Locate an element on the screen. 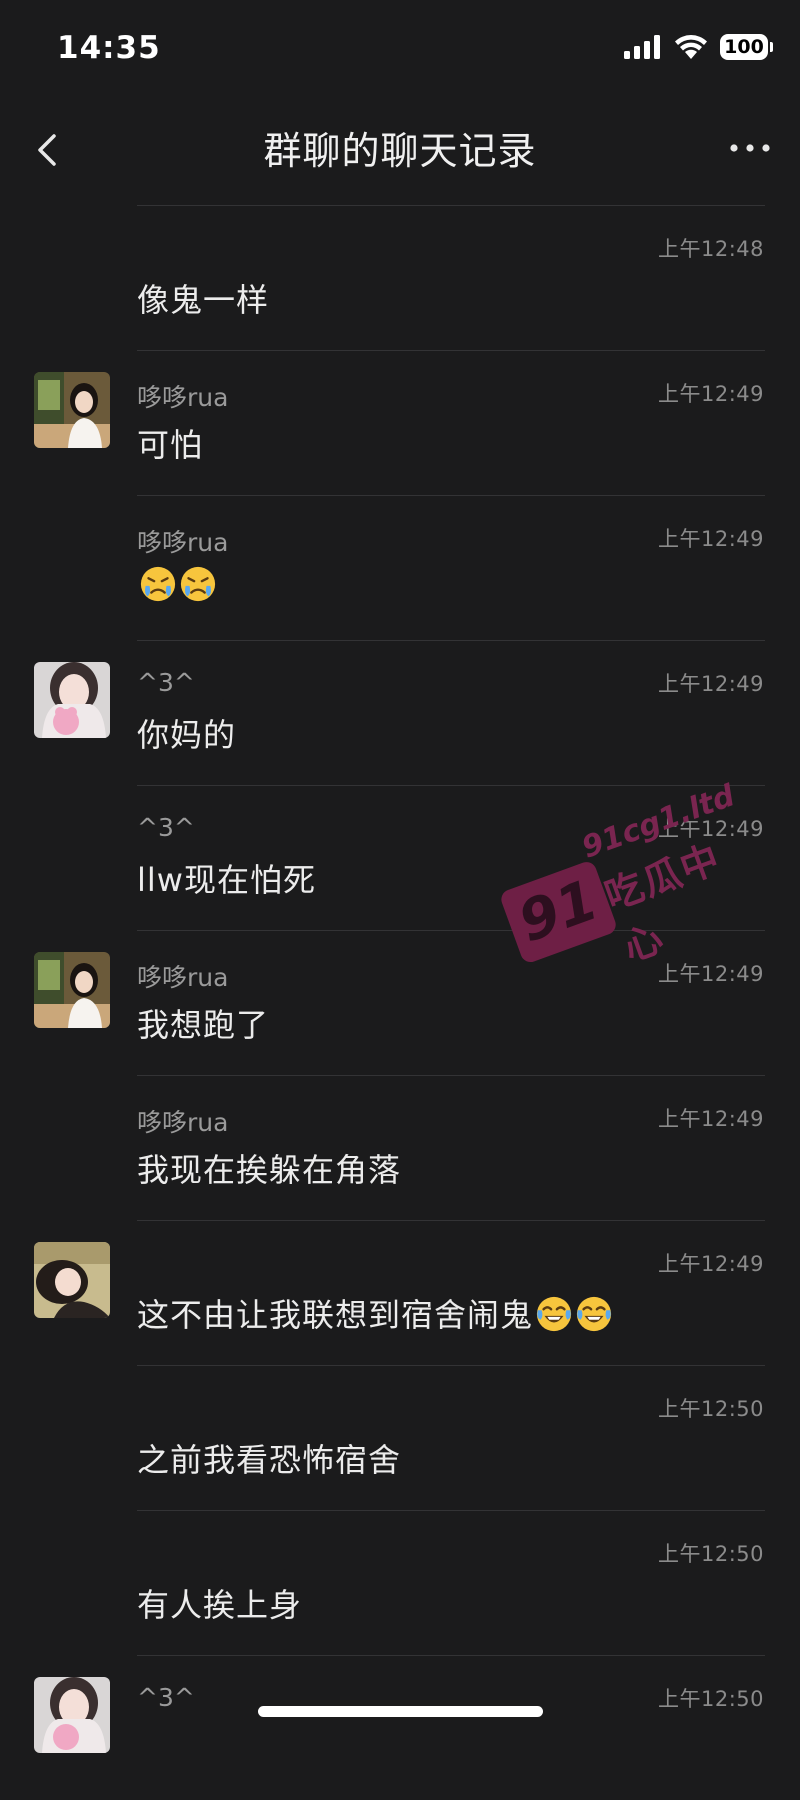 This screenshot has height=1800, width=800. more-horizontal-icon is located at coordinates (750, 148).